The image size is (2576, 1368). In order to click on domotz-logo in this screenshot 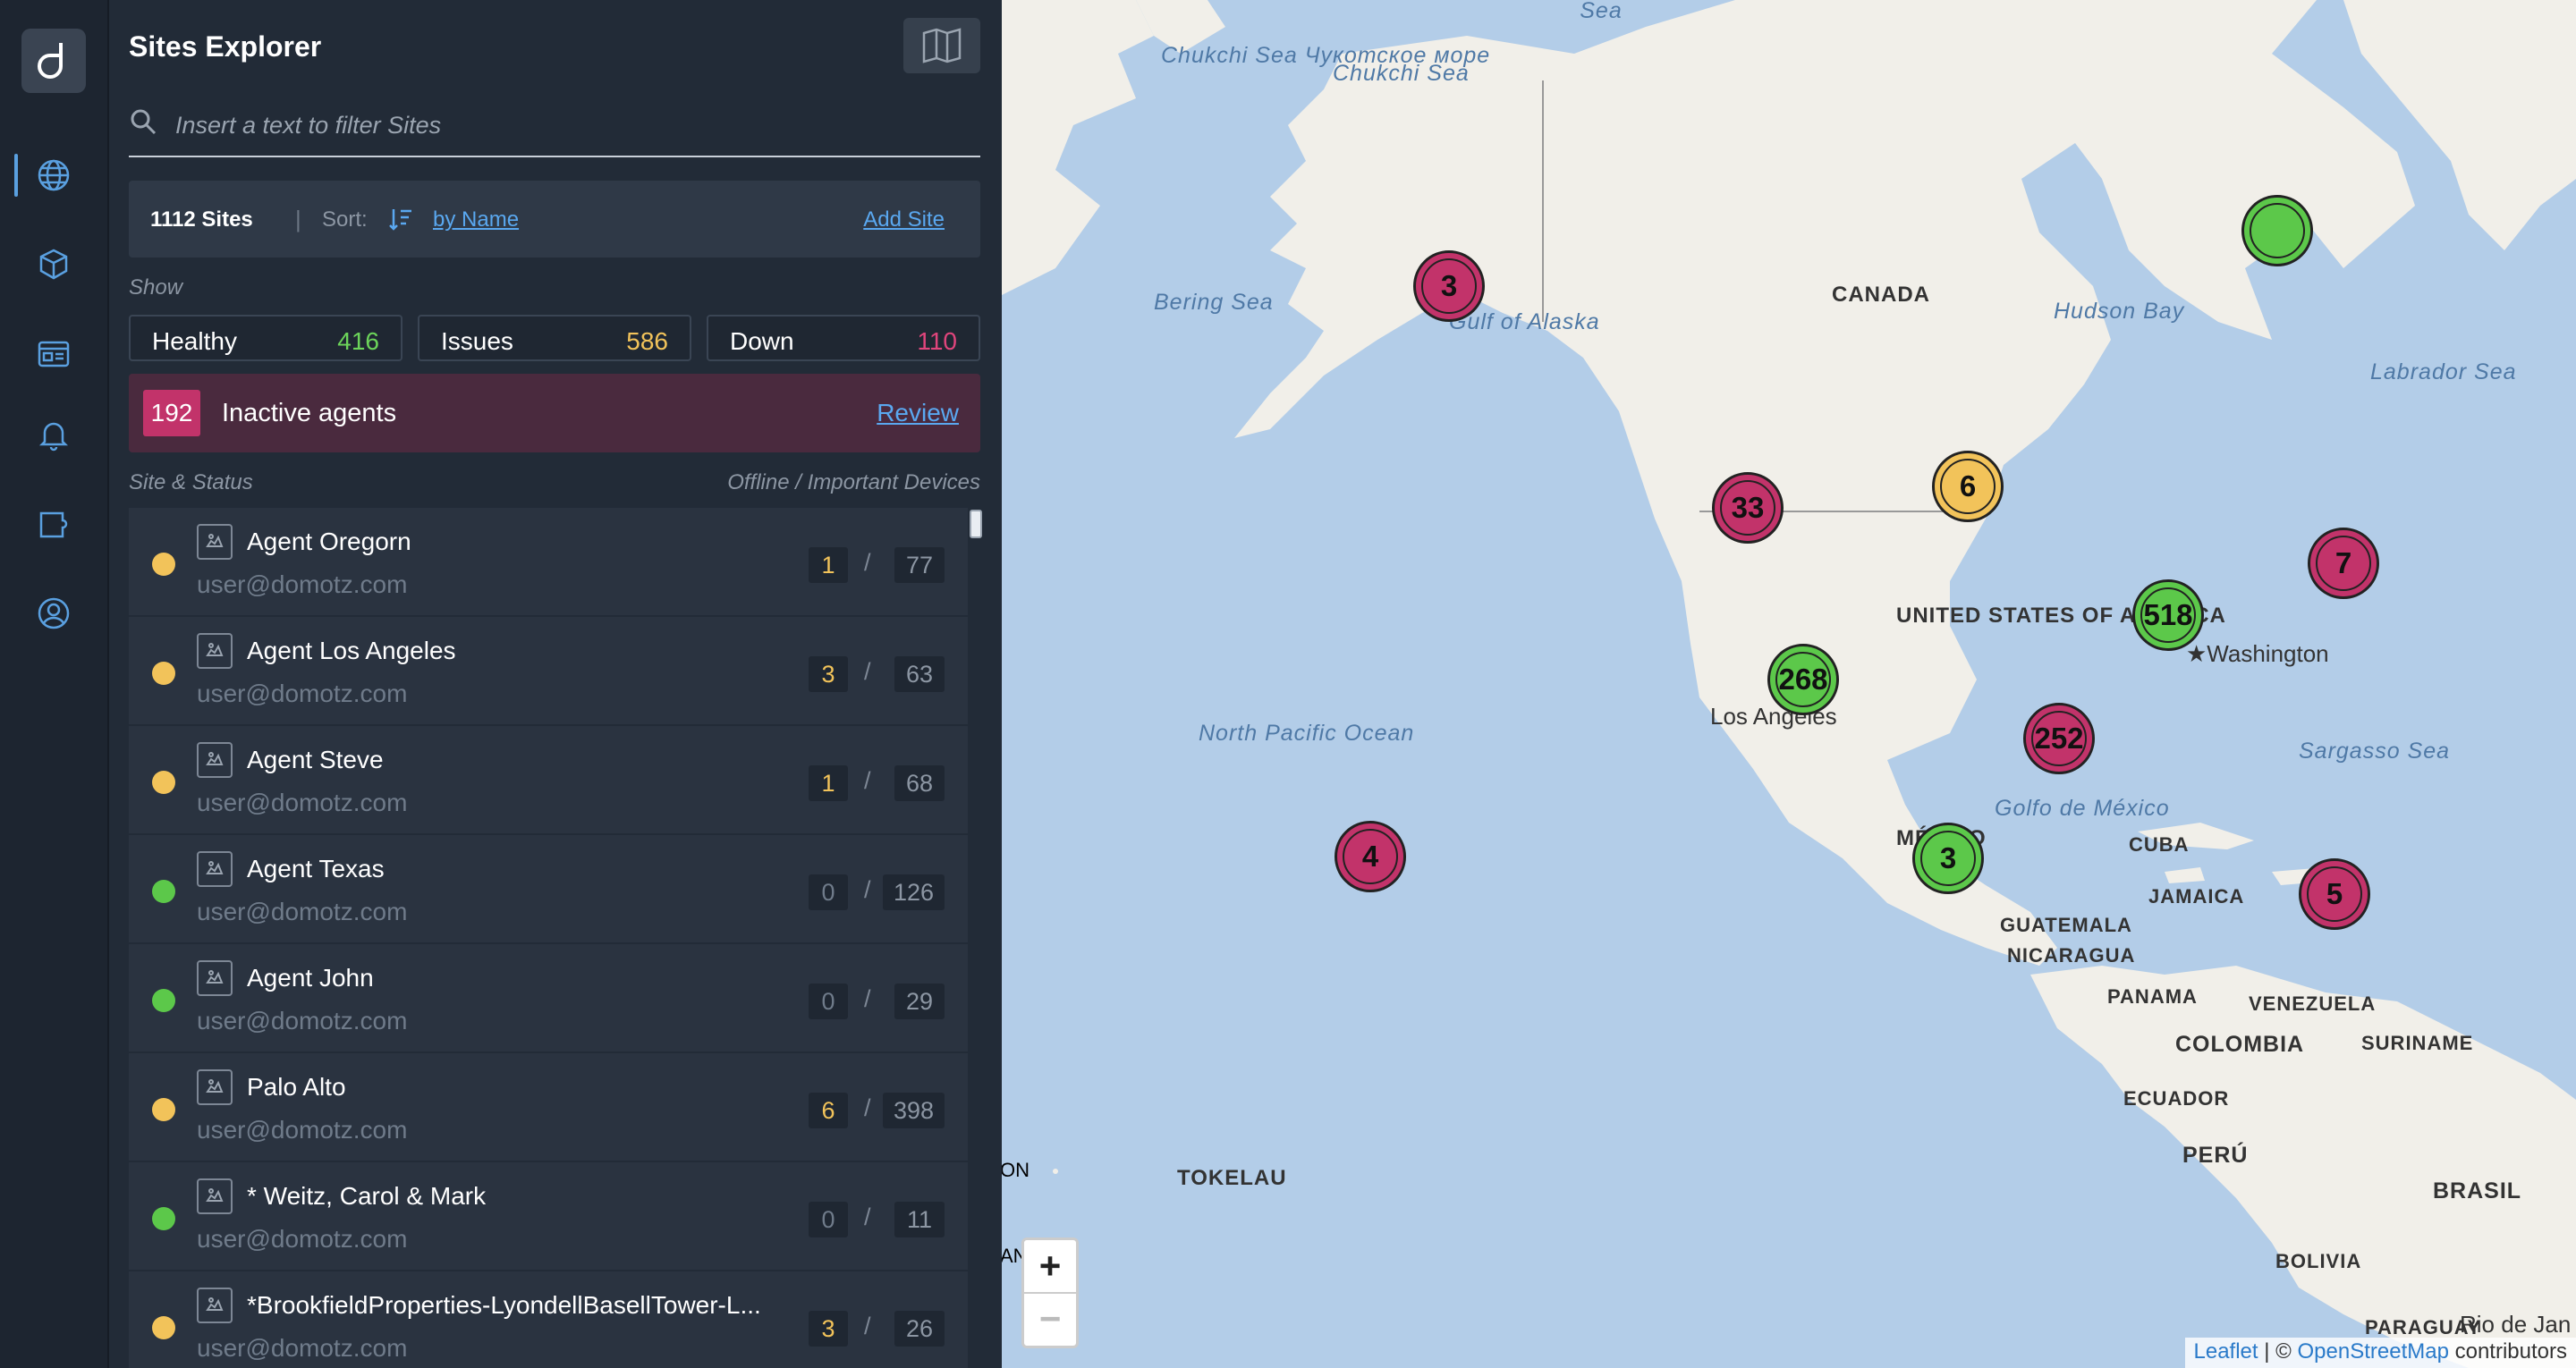, I will do `click(53, 61)`.